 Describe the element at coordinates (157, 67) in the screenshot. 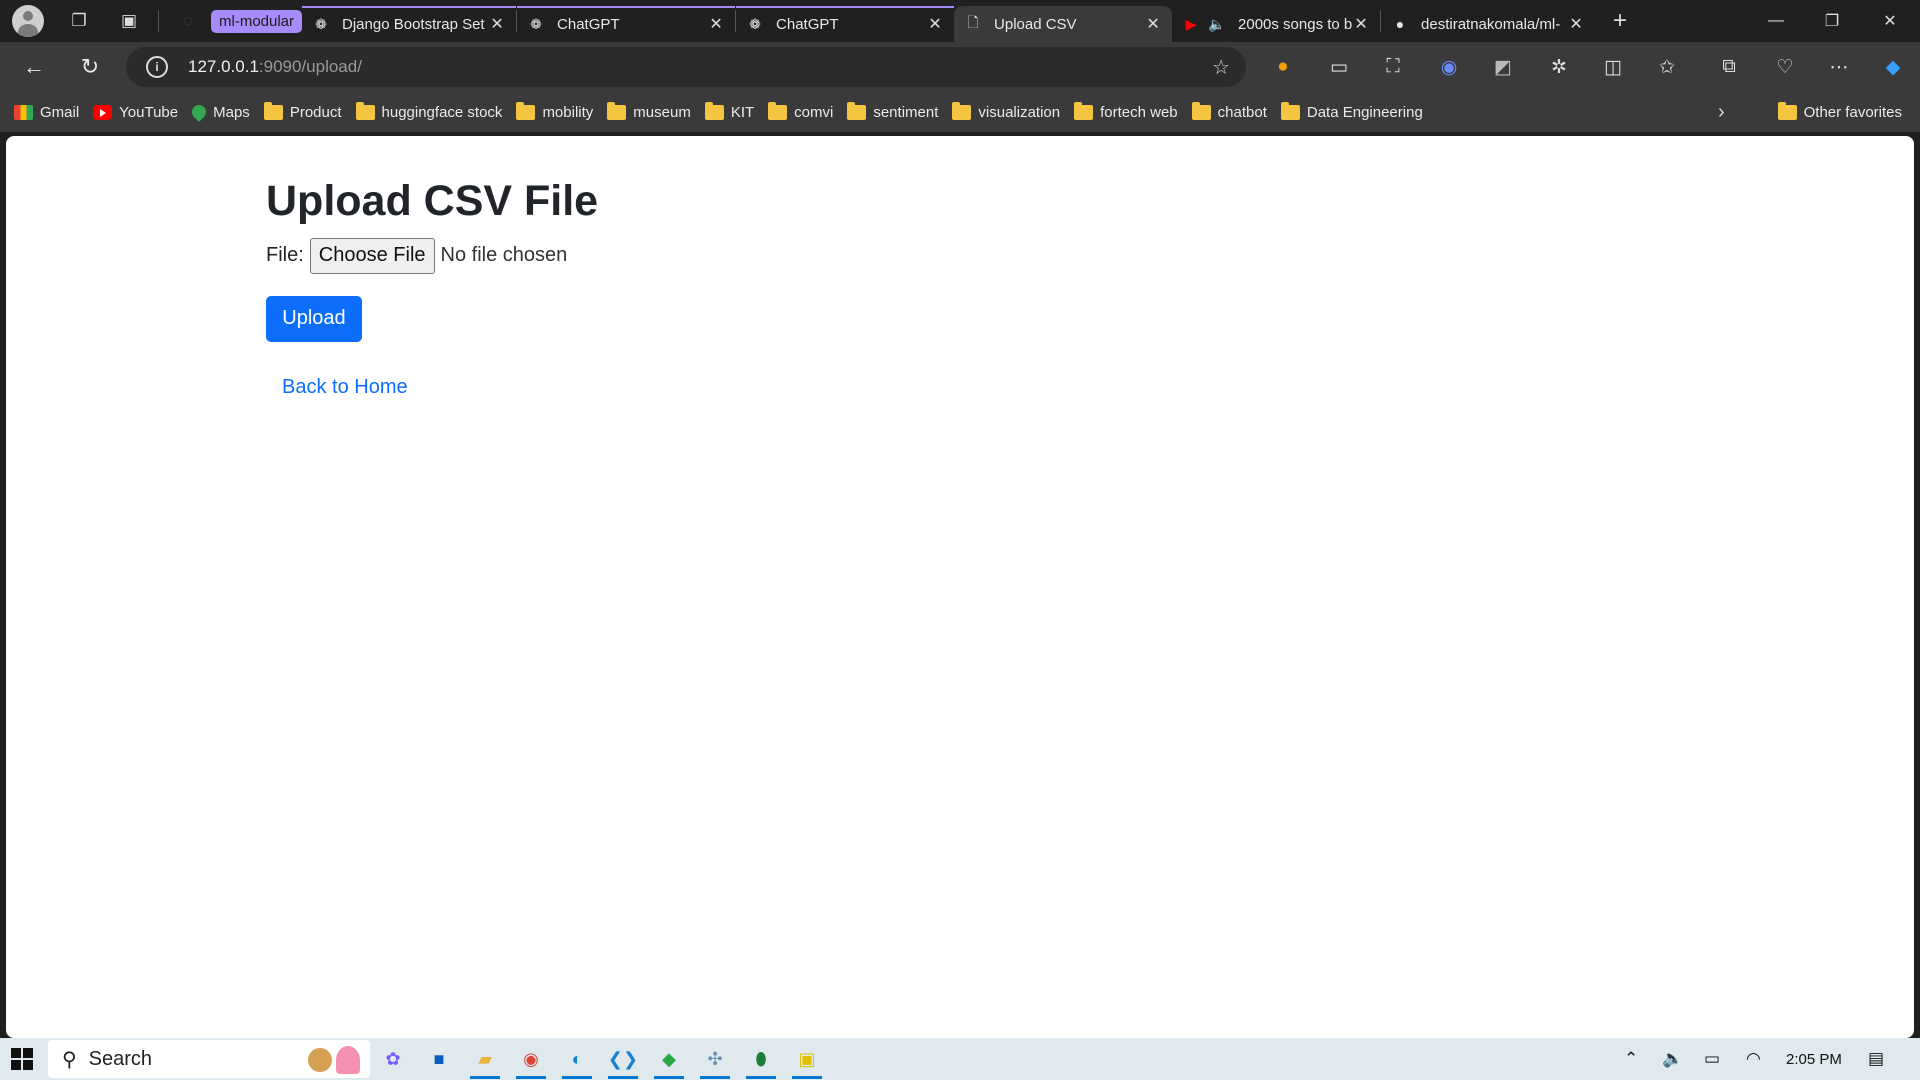

I see `site-info-icon: i` at that location.